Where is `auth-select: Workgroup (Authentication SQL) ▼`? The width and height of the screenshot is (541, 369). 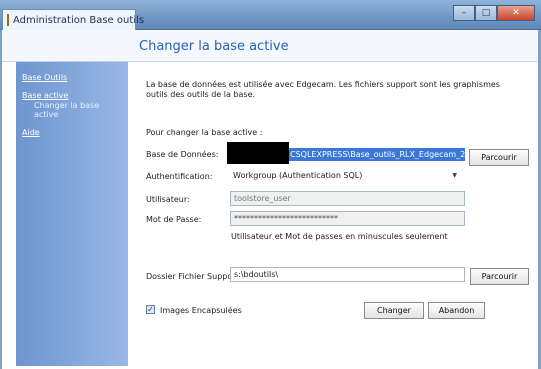
auth-select: Workgroup (Authentication SQL) ▼ is located at coordinates (347, 176).